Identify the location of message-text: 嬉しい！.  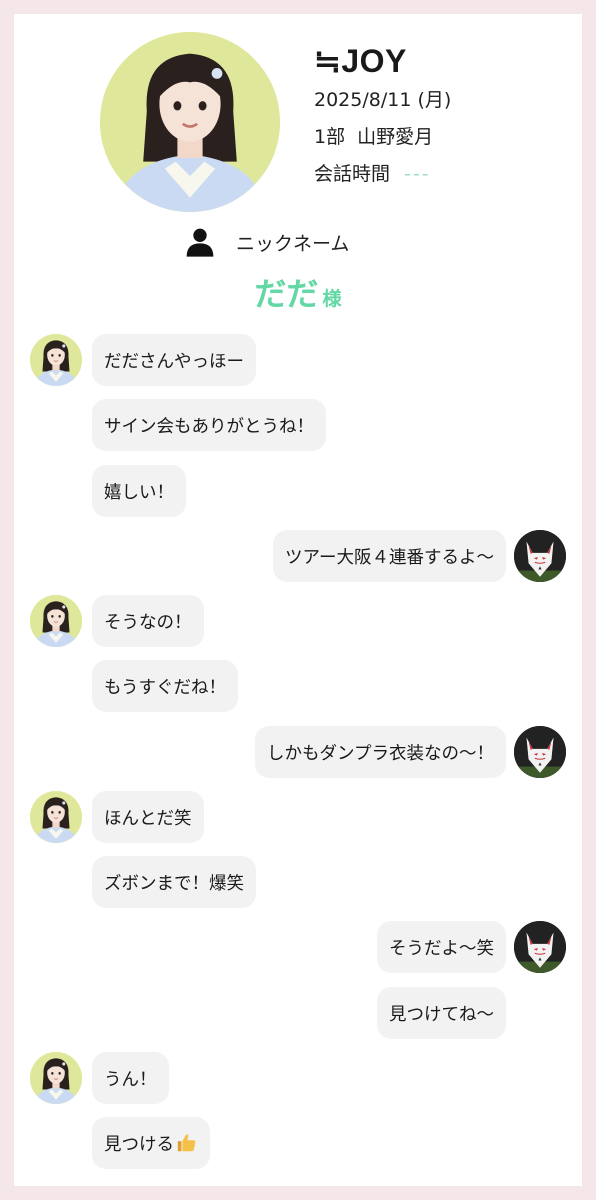
(139, 492).